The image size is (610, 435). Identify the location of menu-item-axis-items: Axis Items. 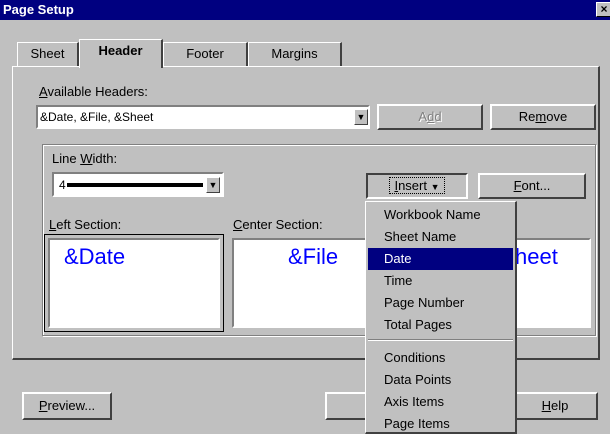
(440, 402).